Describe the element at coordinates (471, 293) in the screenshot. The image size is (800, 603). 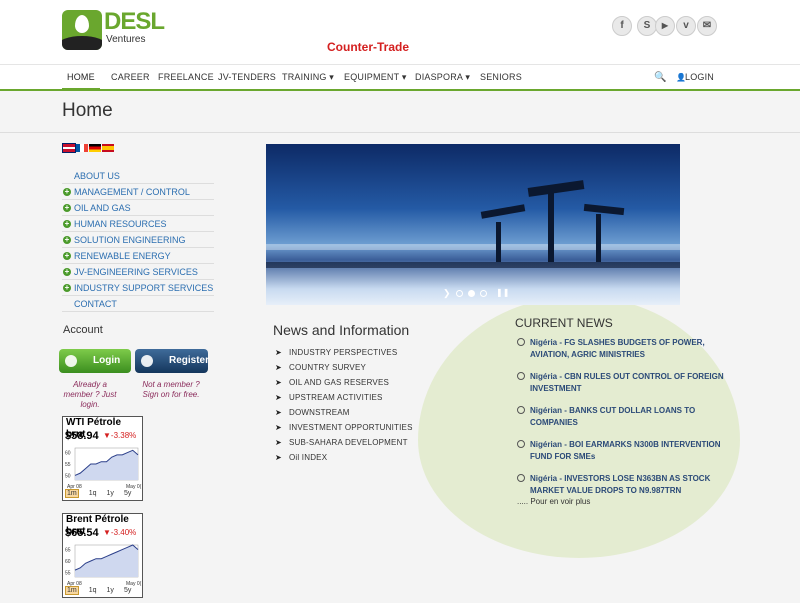
I see `slider-dot-active` at that location.